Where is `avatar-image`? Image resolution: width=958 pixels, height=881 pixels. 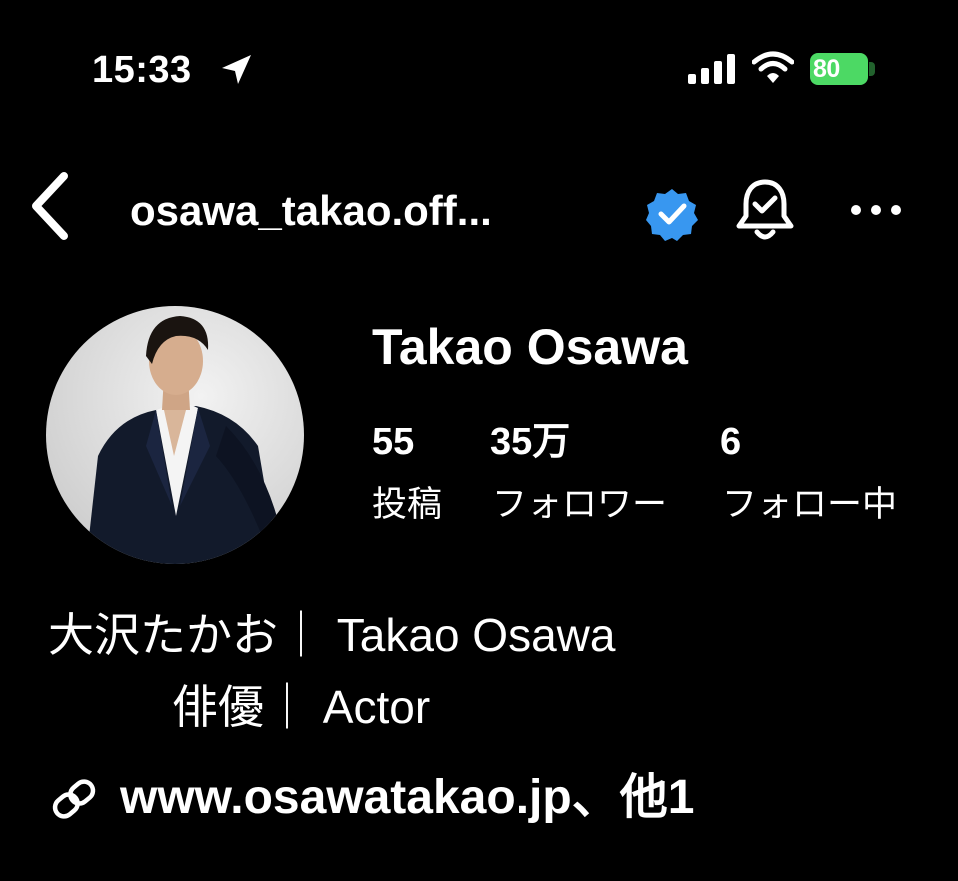
avatar-image is located at coordinates (175, 435).